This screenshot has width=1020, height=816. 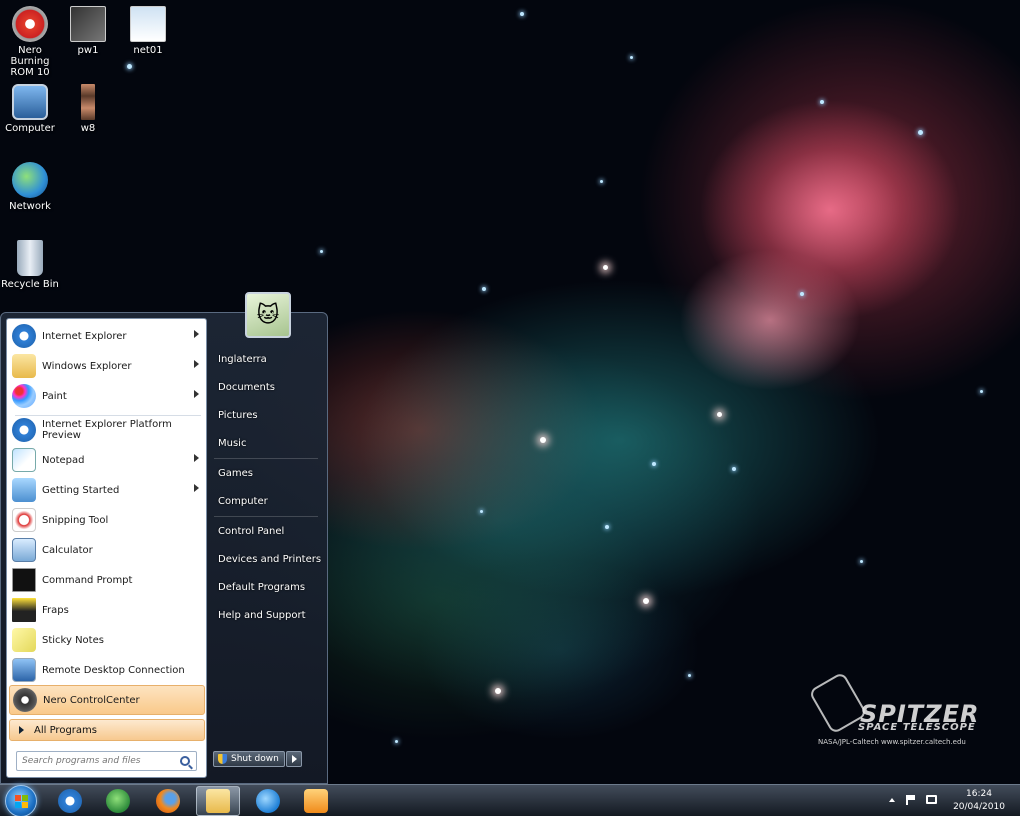 What do you see at coordinates (54, 396) in the screenshot?
I see `program-label: Paint` at bounding box center [54, 396].